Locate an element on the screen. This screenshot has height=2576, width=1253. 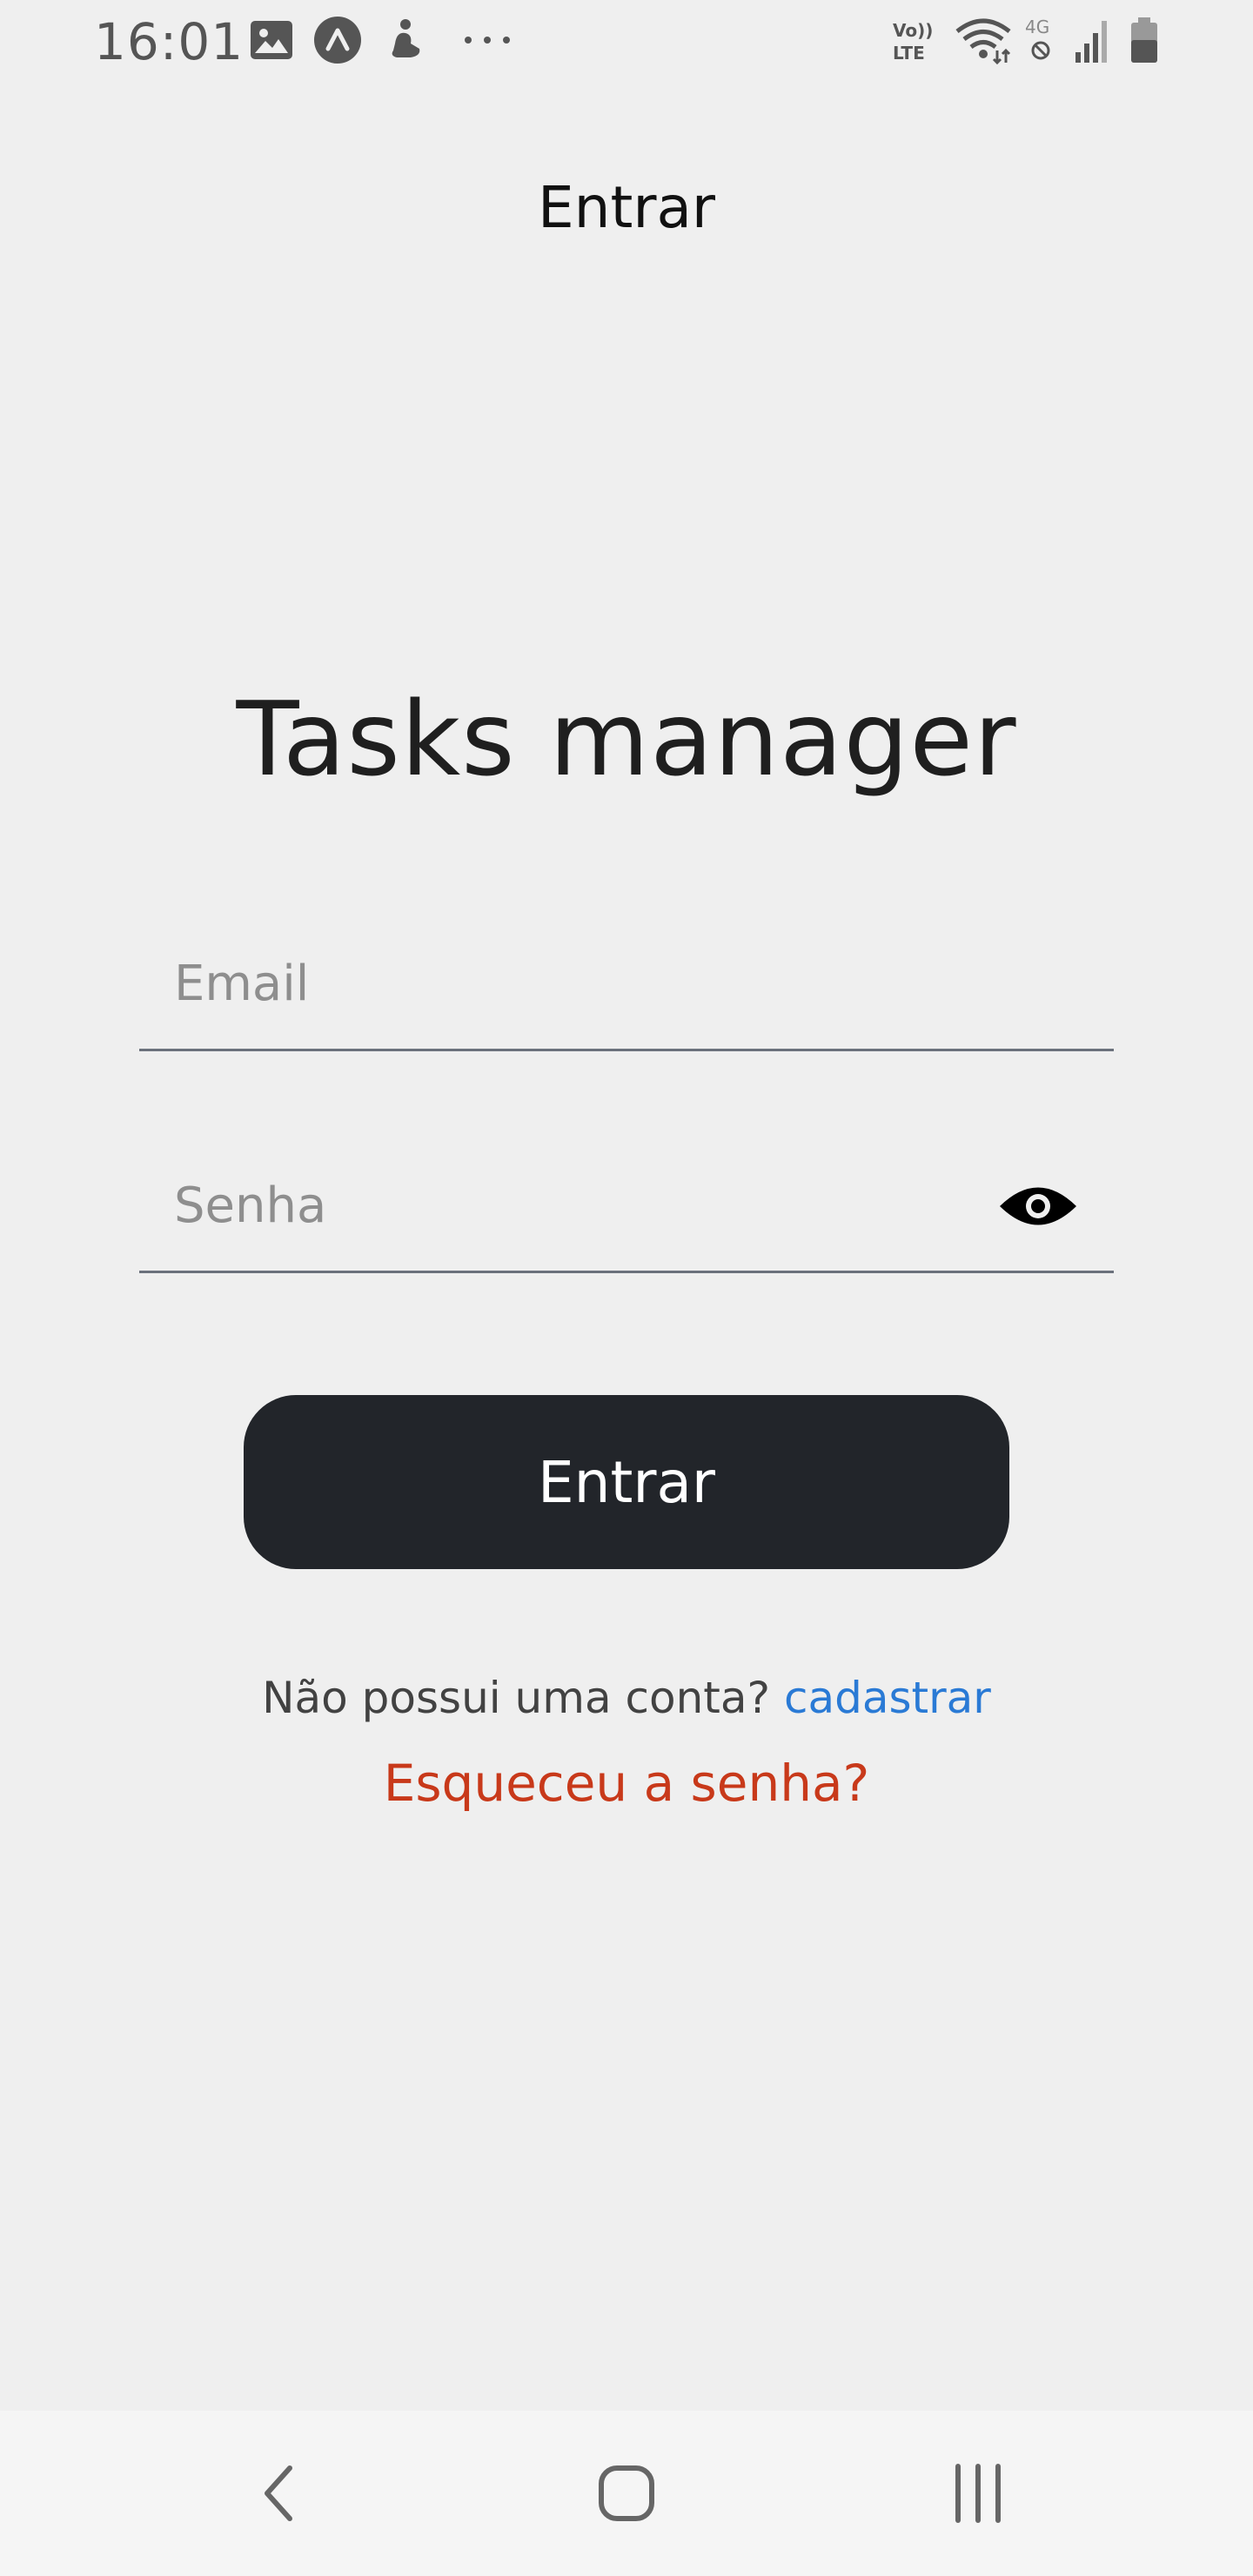
forgot-password-link: Esqueceu a senha? is located at coordinates (626, 1783).